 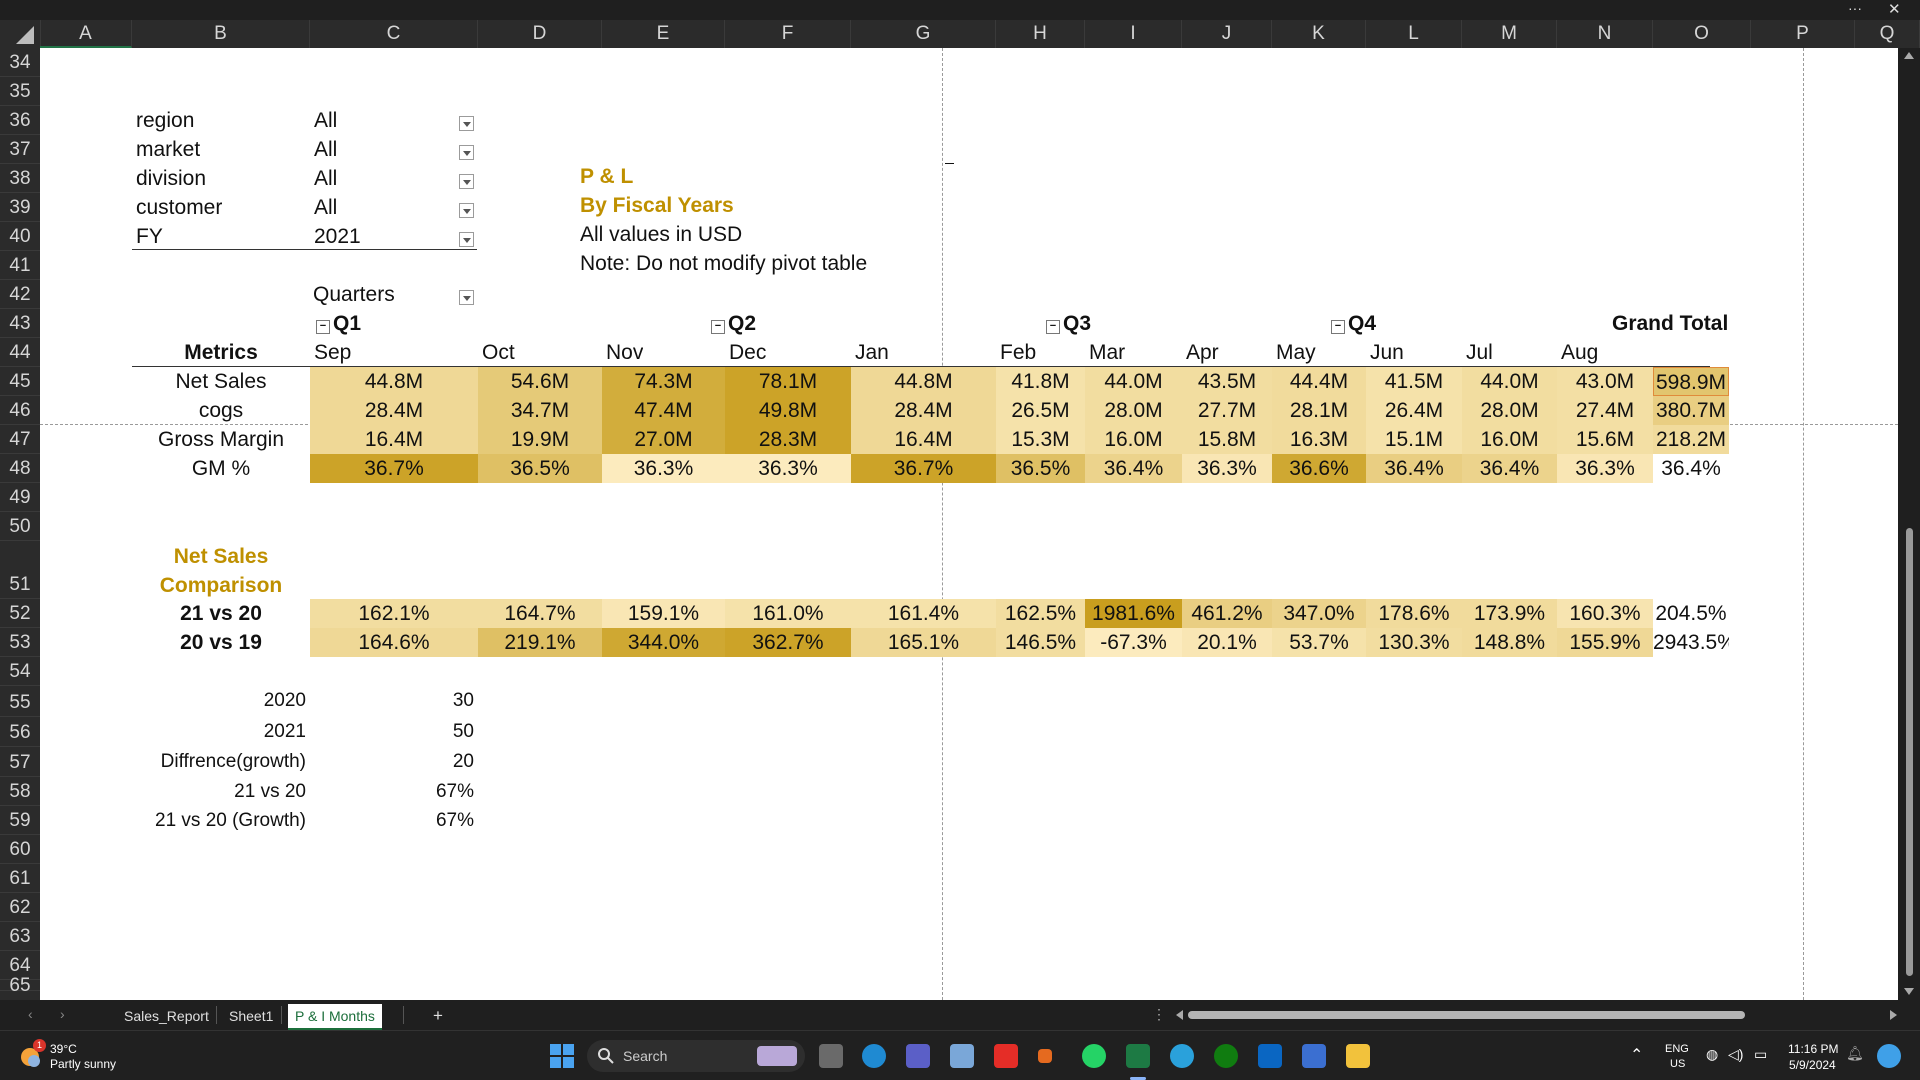 I want to click on comparison-value-cell: 164.7%, so click(x=540, y=613).